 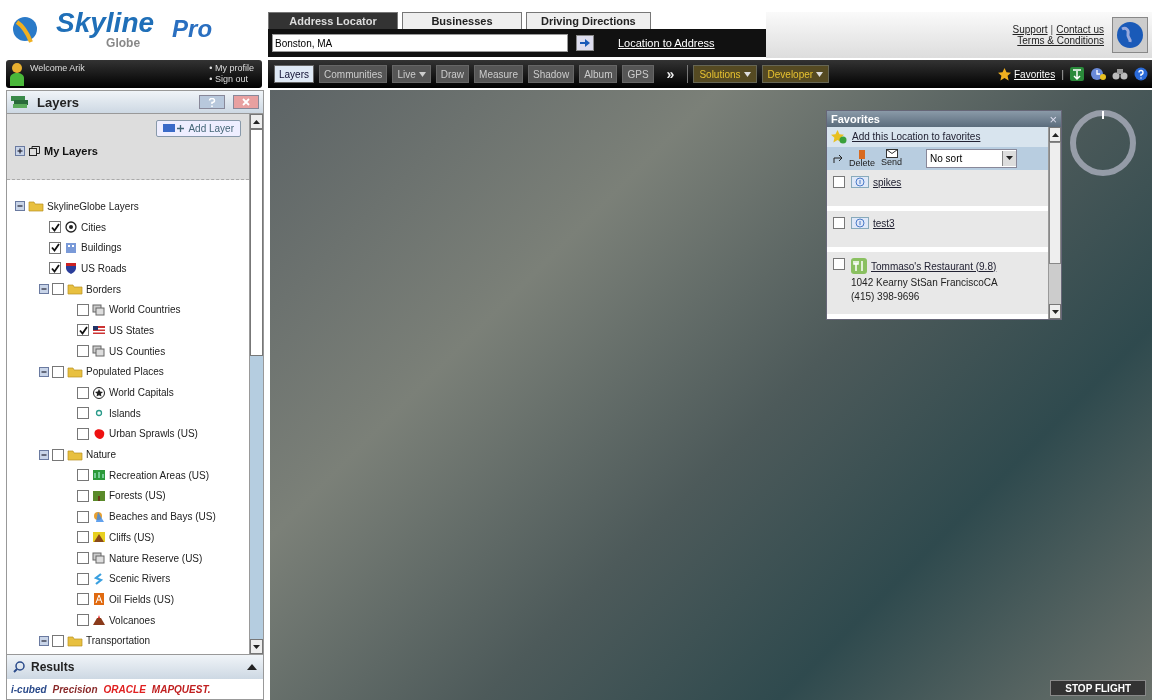 What do you see at coordinates (598, 74) in the screenshot?
I see `toolbar-button: Album` at bounding box center [598, 74].